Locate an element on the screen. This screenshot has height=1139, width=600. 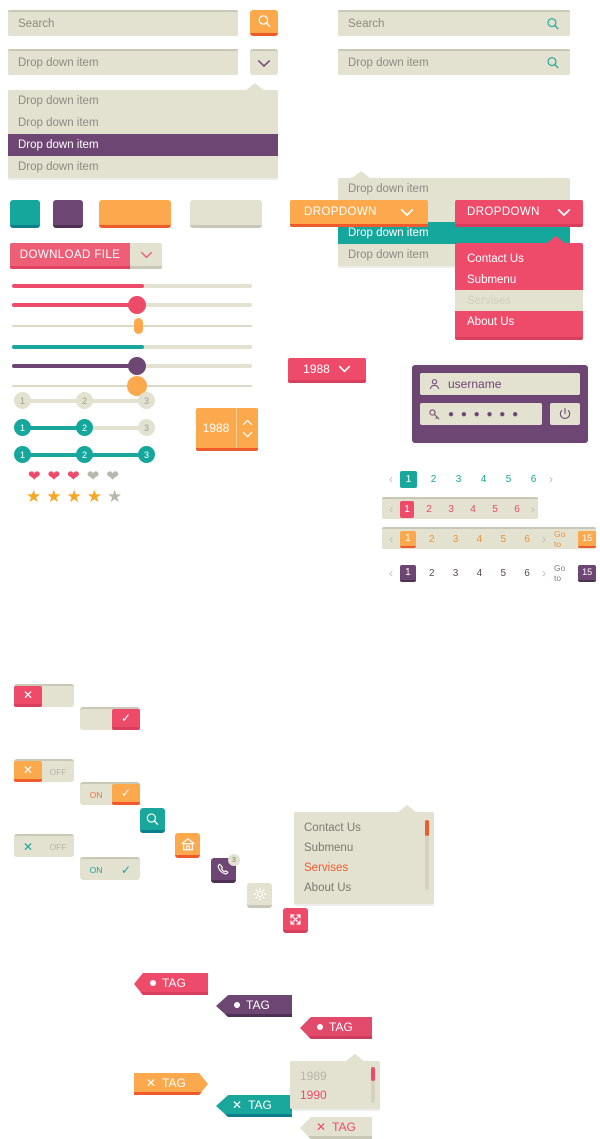
dropdown-menu-list-orange: Contact Us Submenu Servises About Us is located at coordinates (364, 854).